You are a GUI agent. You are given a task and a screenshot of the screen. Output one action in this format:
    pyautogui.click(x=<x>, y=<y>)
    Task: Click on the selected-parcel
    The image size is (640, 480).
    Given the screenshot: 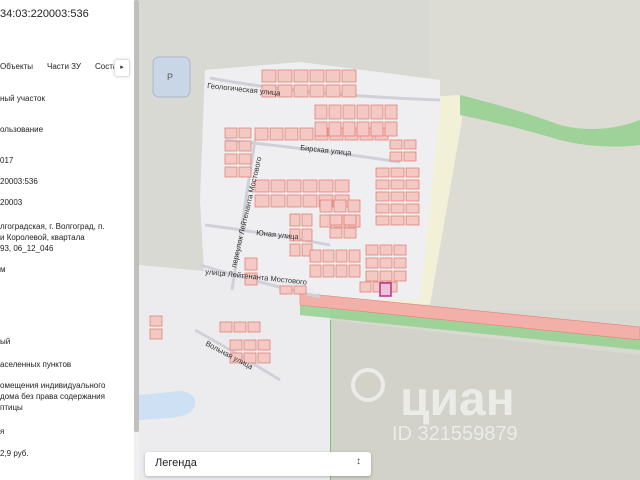 What is the action you would take?
    pyautogui.click(x=385, y=289)
    